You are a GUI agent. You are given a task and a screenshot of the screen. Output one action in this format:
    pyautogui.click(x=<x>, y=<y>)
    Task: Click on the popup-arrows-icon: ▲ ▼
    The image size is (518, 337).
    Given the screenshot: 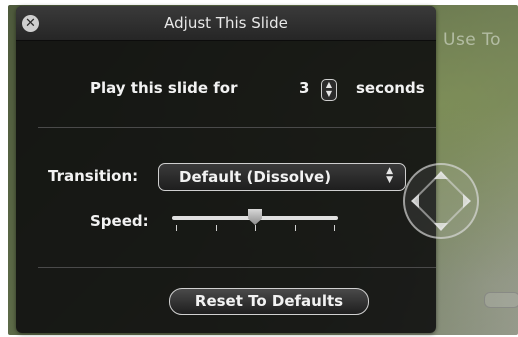 What is the action you would take?
    pyautogui.click(x=389, y=175)
    